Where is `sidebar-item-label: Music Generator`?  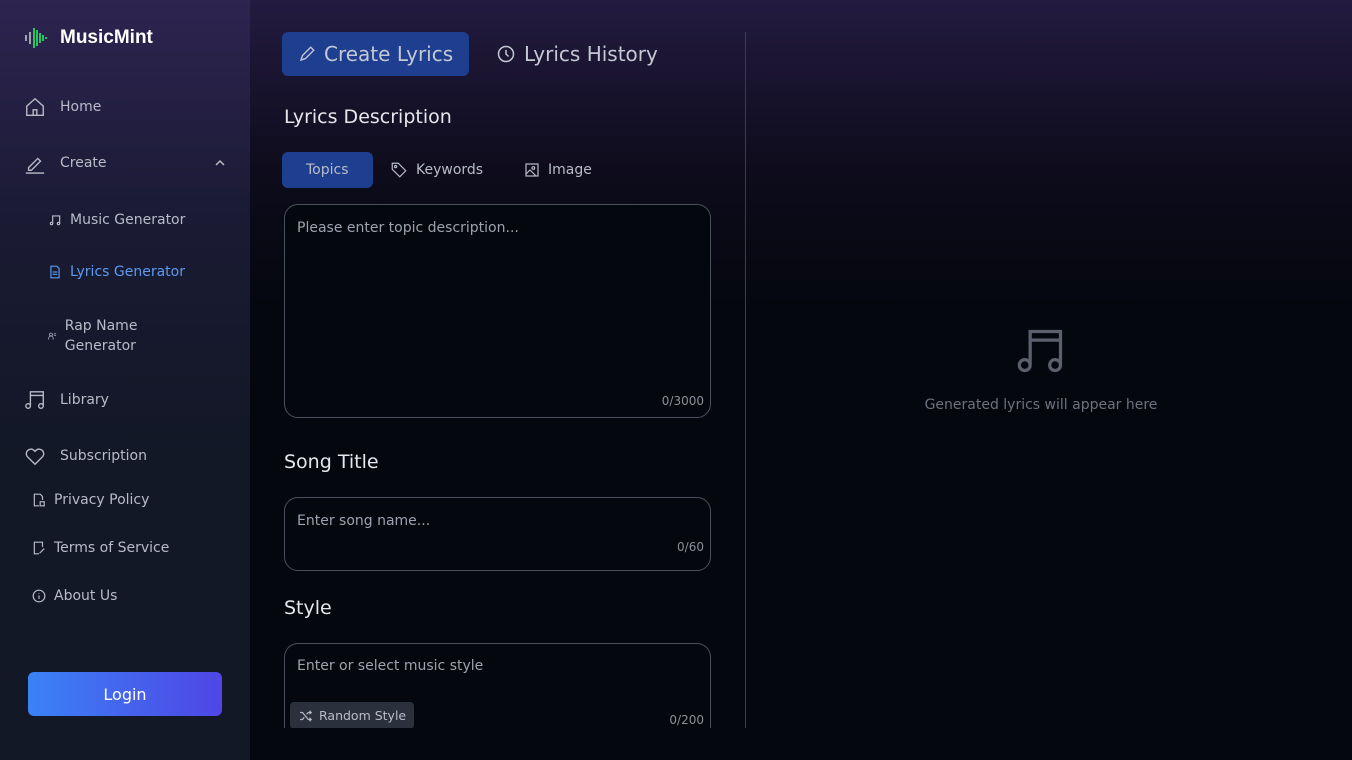 sidebar-item-label: Music Generator is located at coordinates (128, 220).